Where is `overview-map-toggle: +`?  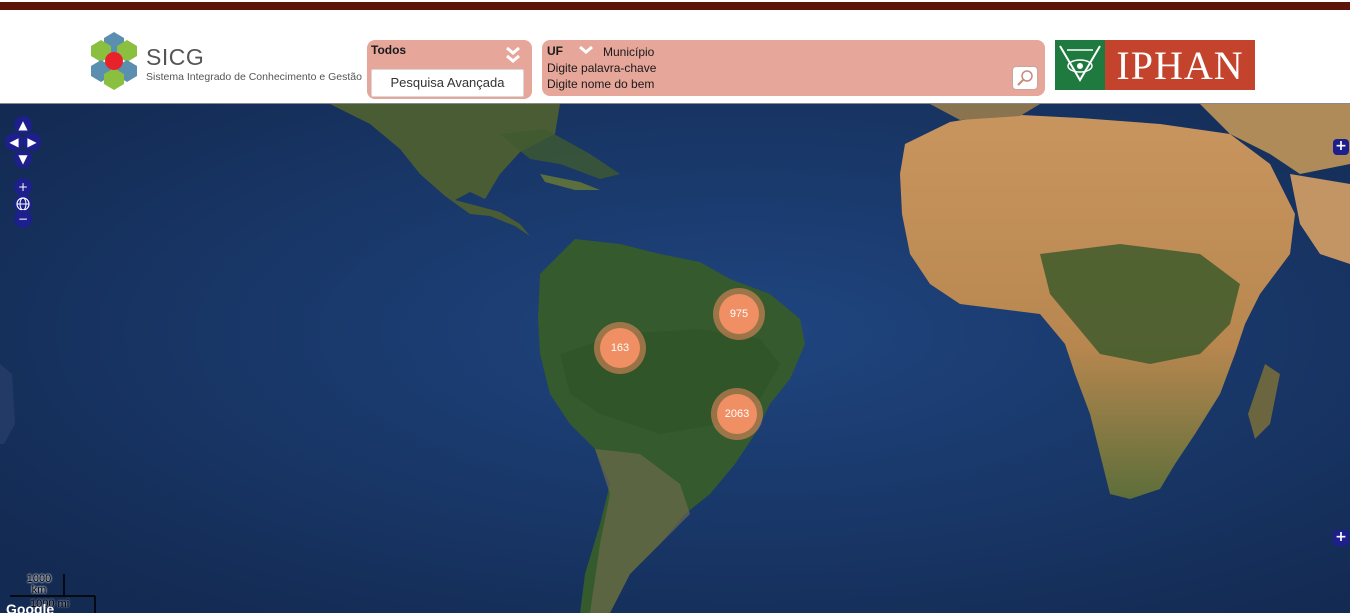 overview-map-toggle: + is located at coordinates (1341, 538).